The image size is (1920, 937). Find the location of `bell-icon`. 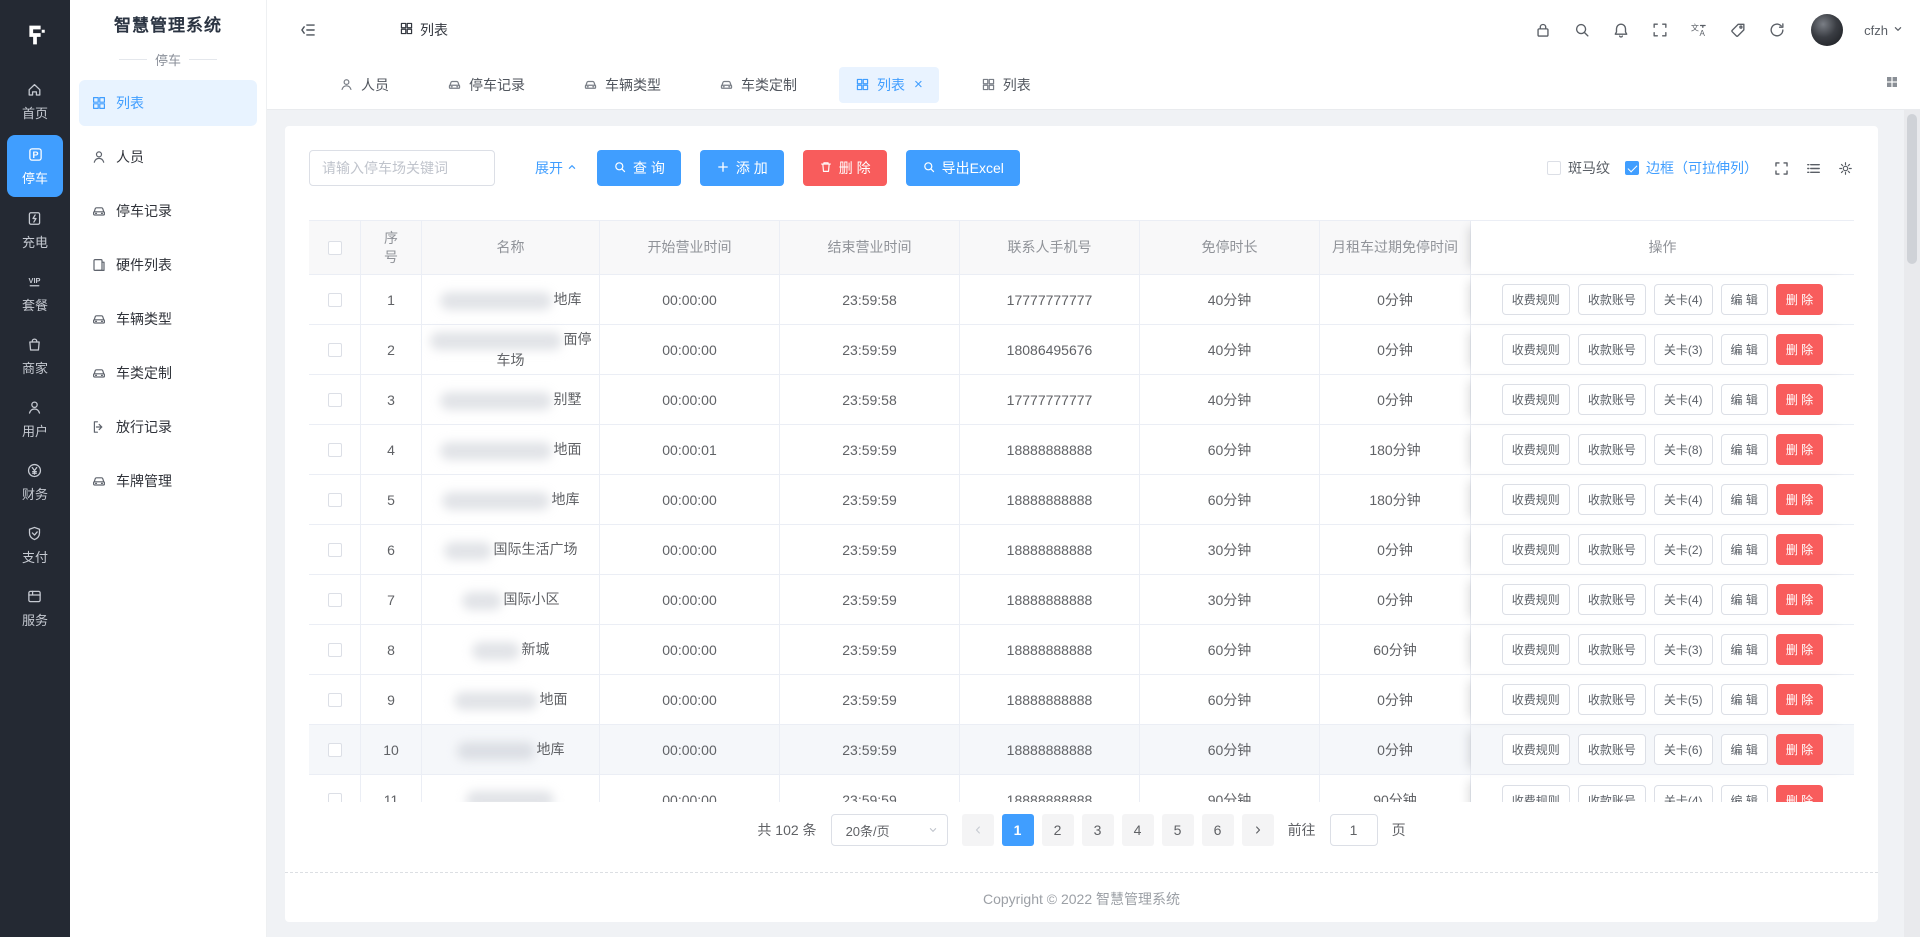

bell-icon is located at coordinates (1621, 30).